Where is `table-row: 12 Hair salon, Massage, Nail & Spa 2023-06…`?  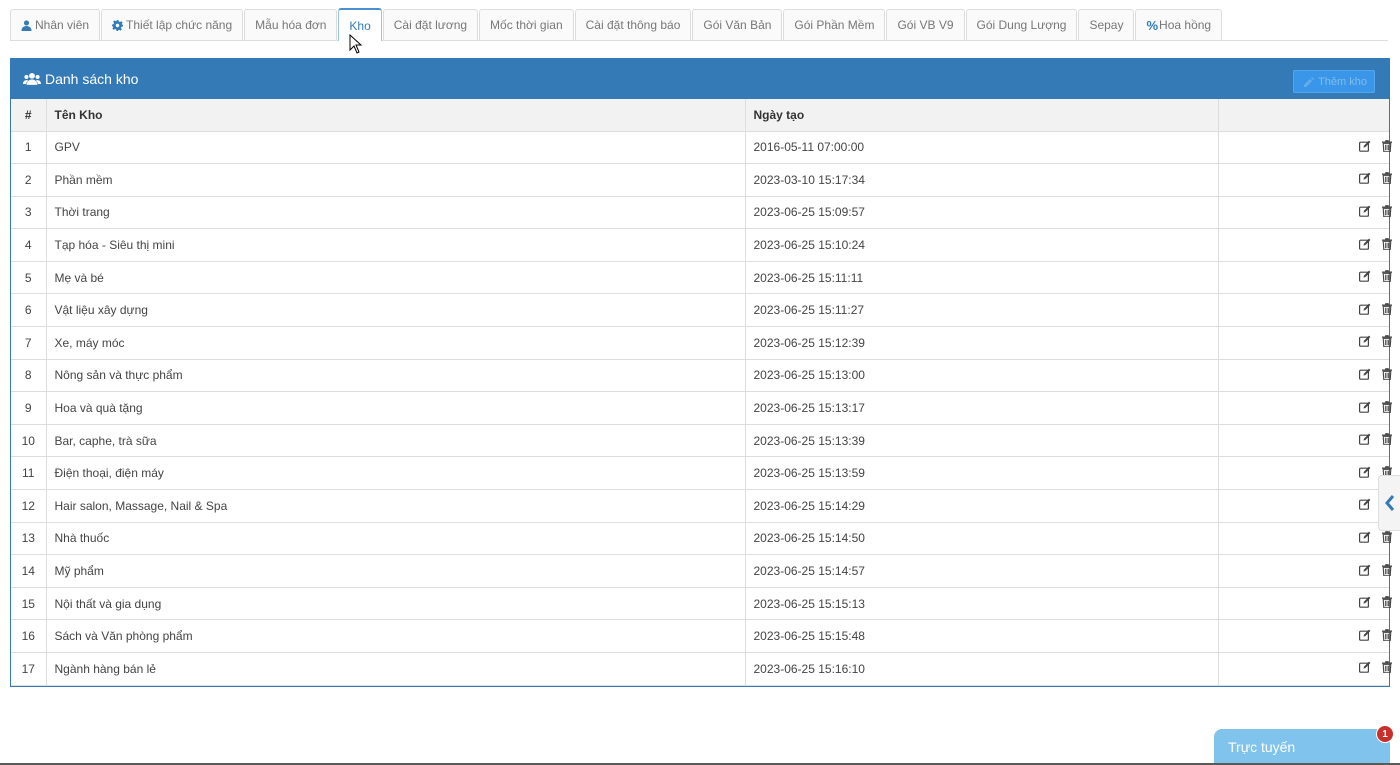
table-row: 12 Hair salon, Massage, Nail & Spa 2023-06… is located at coordinates (701, 506).